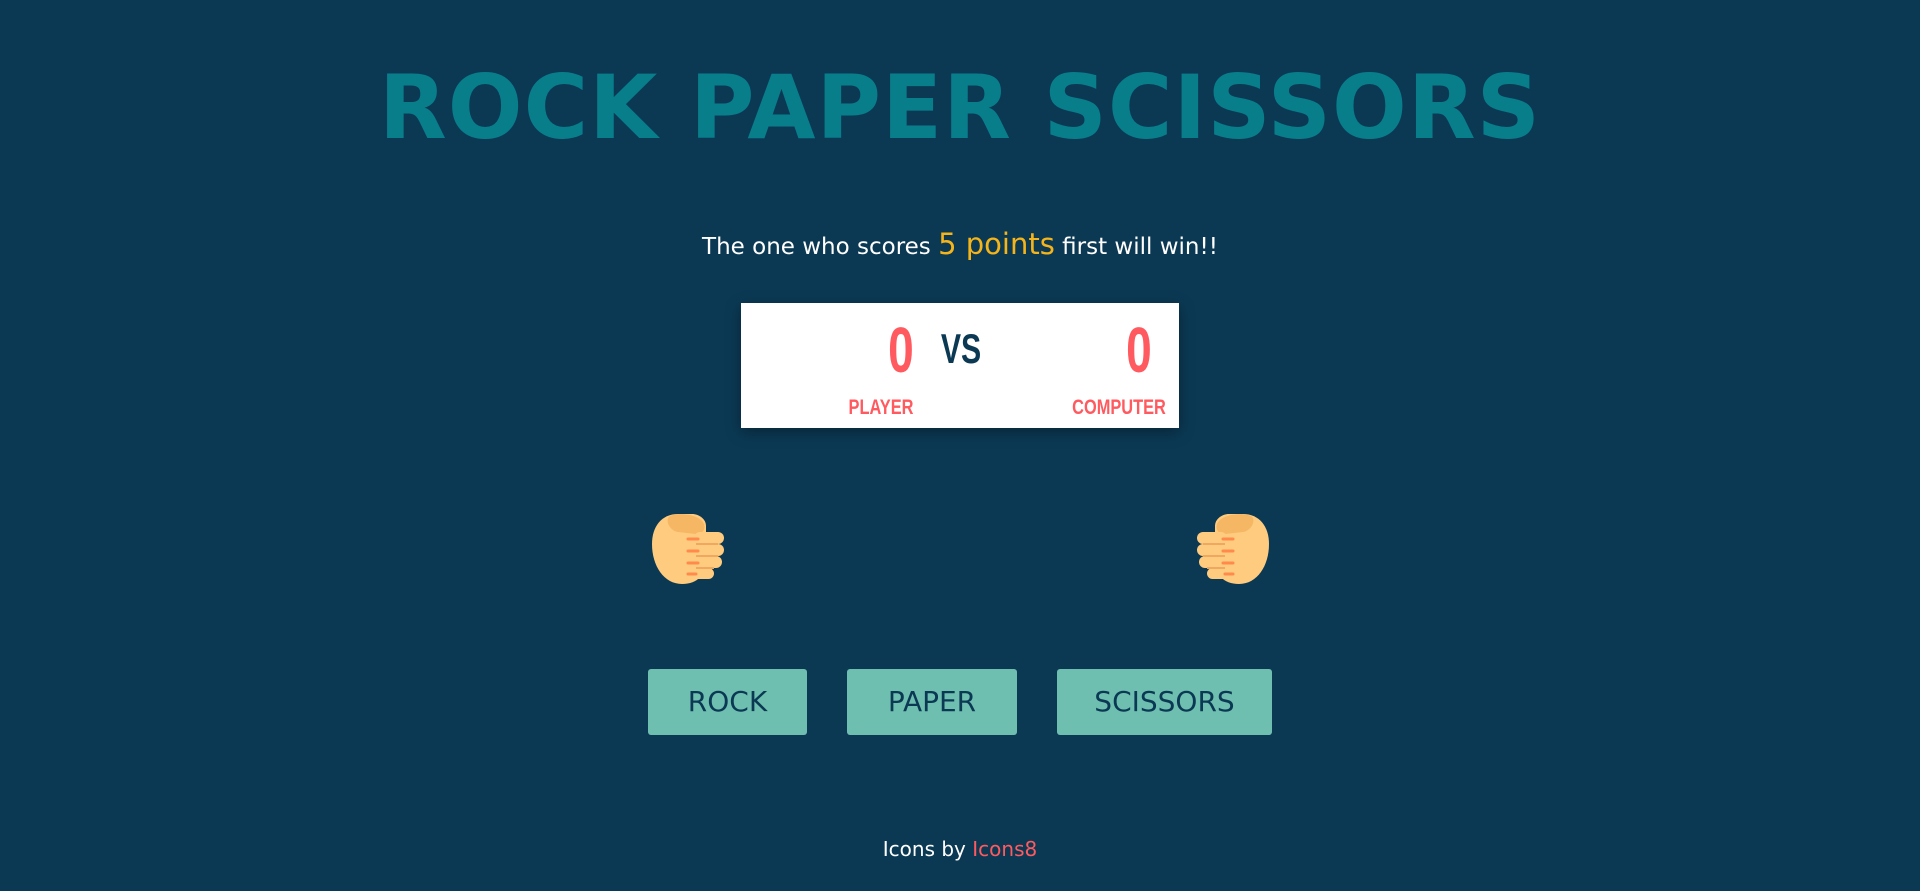 Image resolution: width=1920 pixels, height=891 pixels. What do you see at coordinates (727, 702) in the screenshot?
I see `rock-button: ROCK` at bounding box center [727, 702].